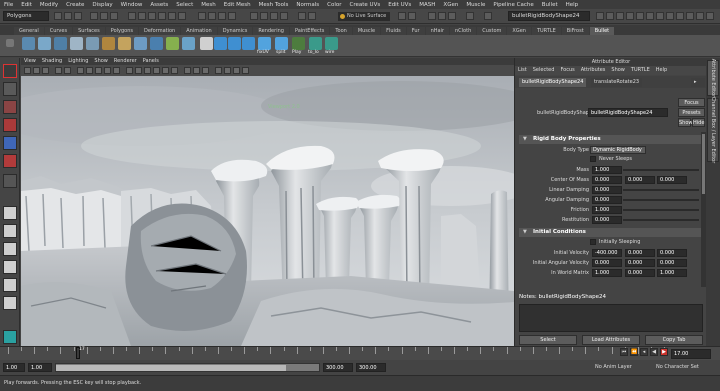 The height and width of the screenshot is (391, 720). Describe the element at coordinates (206, 43) in the screenshot. I see `select-solver-icon` at that location.